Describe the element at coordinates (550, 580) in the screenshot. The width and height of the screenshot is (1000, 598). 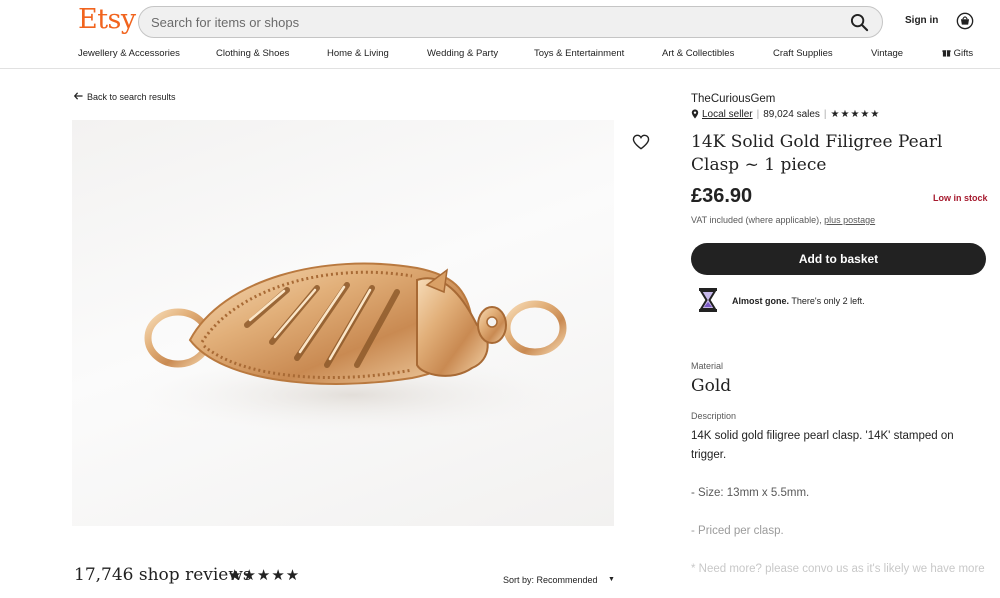
I see `sort-dropdown: Sort by: Recommended` at that location.